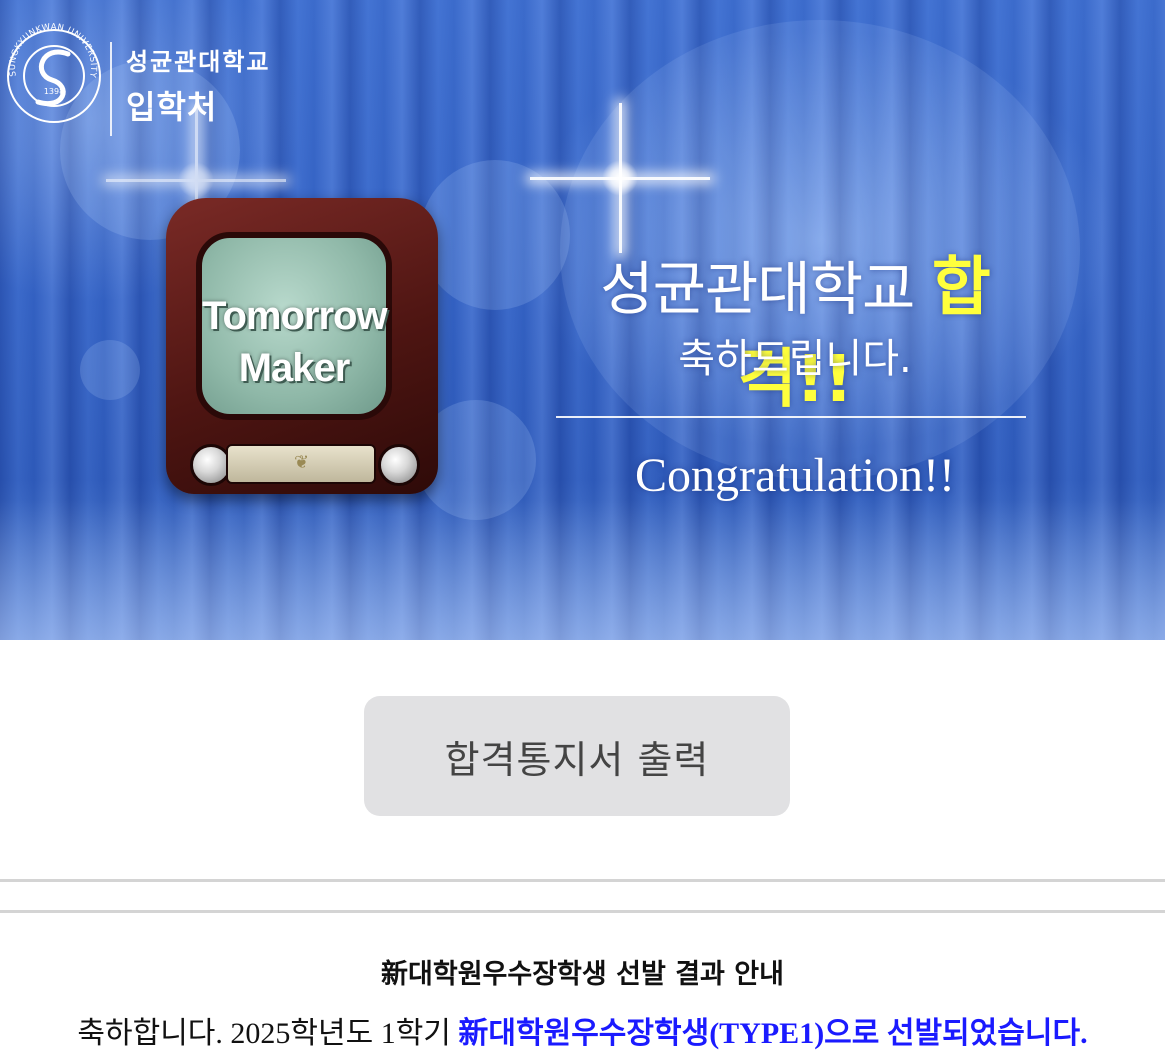 This screenshot has height=1059, width=1165. I want to click on tv-slogan: Tomorrow Maker, so click(295, 342).